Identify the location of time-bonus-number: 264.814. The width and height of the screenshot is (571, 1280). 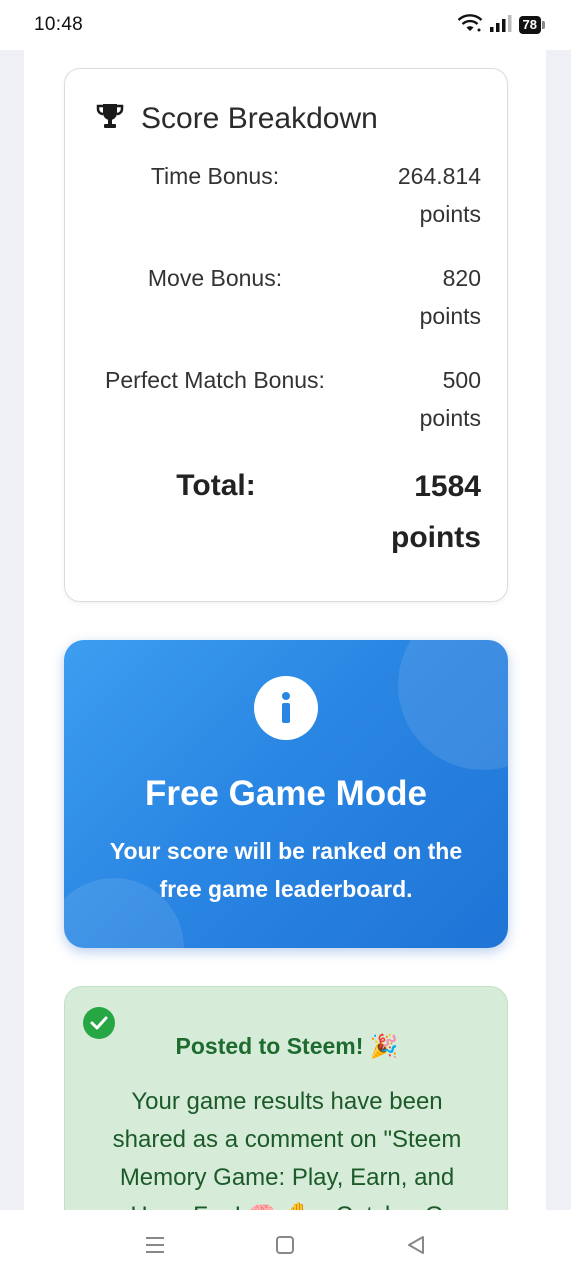
(439, 176).